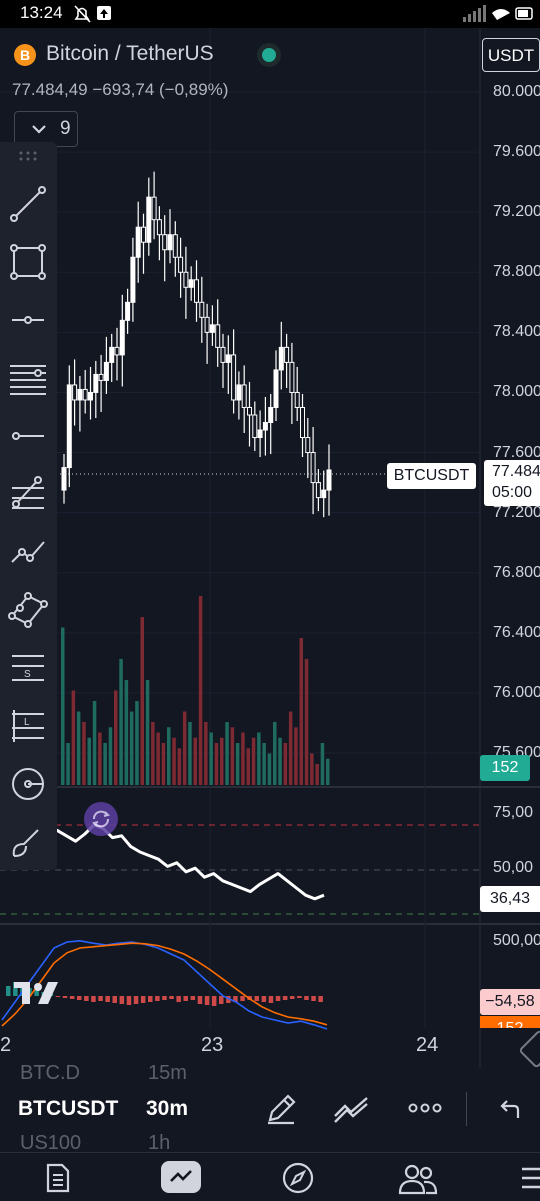 The height and width of the screenshot is (1201, 540). Describe the element at coordinates (510, 1022) in the screenshot. I see `macd-signal-tag: 152` at that location.